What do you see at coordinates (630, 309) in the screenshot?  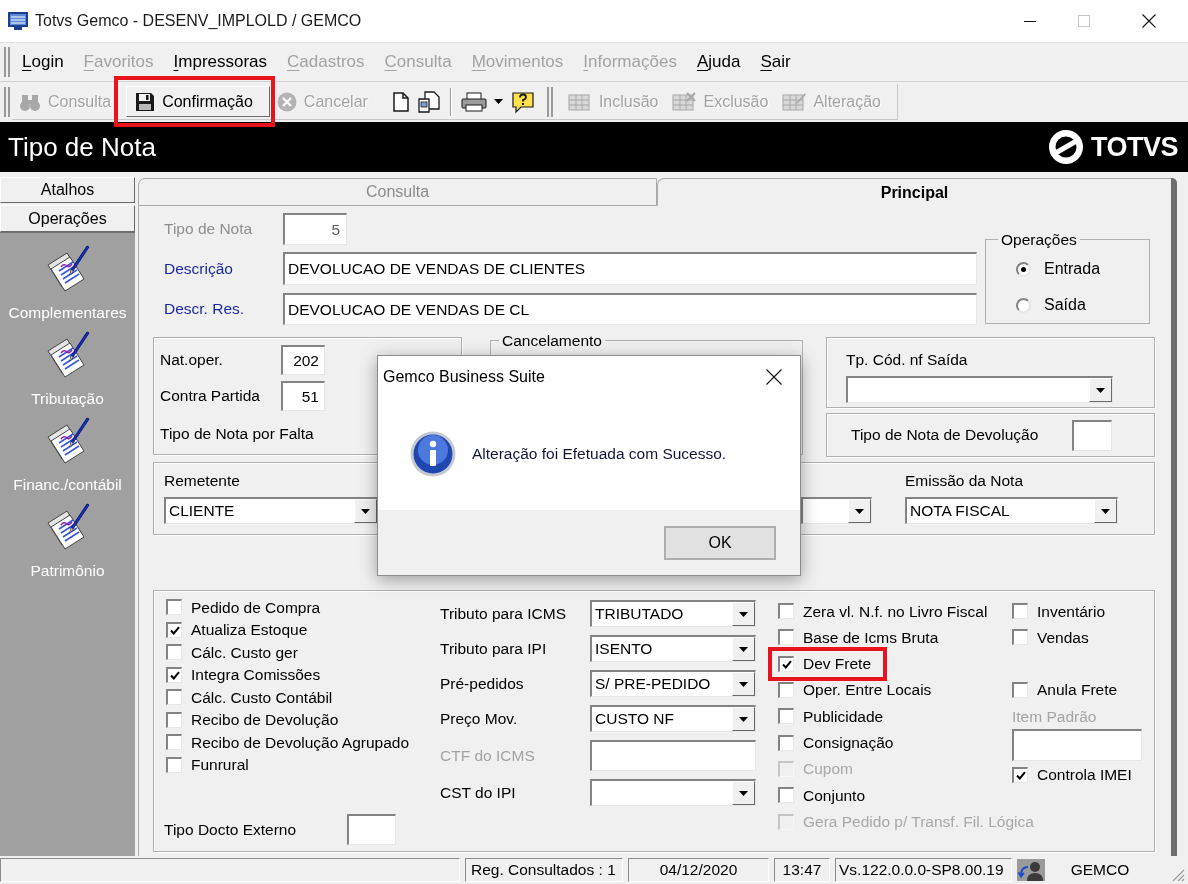 I see `text-field: DEVOLUCAO DE VENDAS DE CL` at bounding box center [630, 309].